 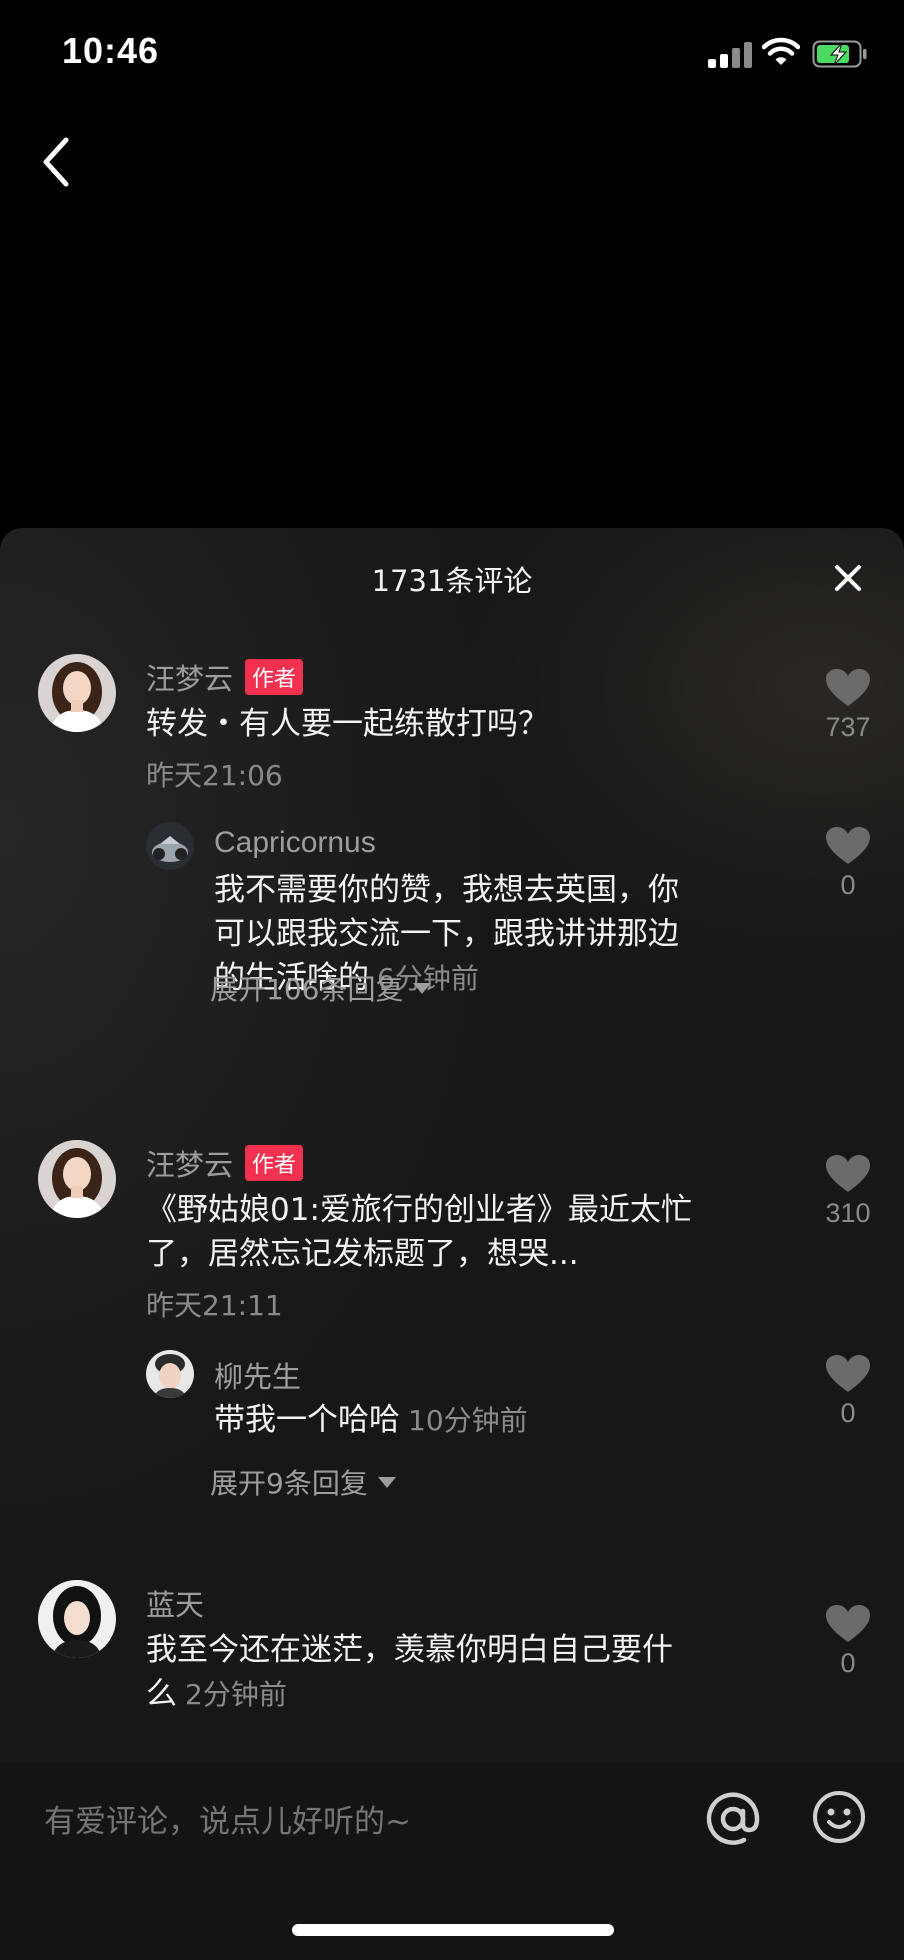 I want to click on comment-text-line: 么 2分钟前, so click(x=216, y=1694).